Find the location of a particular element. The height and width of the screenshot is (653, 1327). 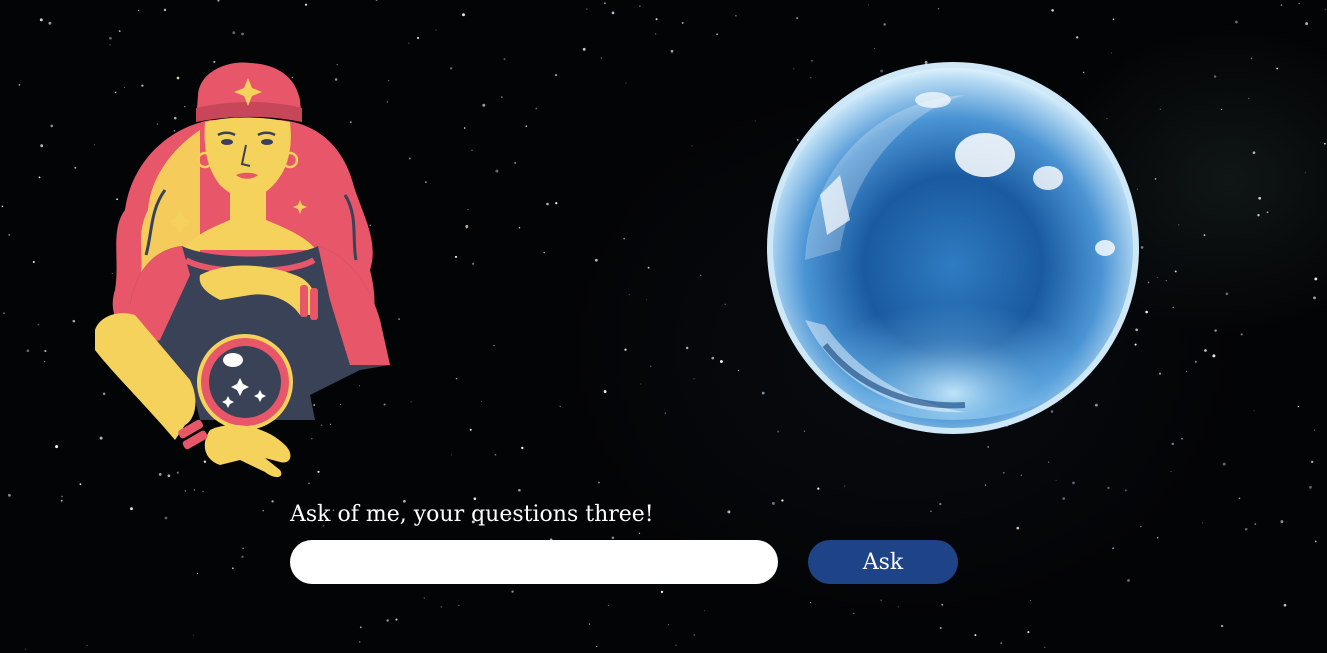

fortune-teller-image is located at coordinates (242, 270).